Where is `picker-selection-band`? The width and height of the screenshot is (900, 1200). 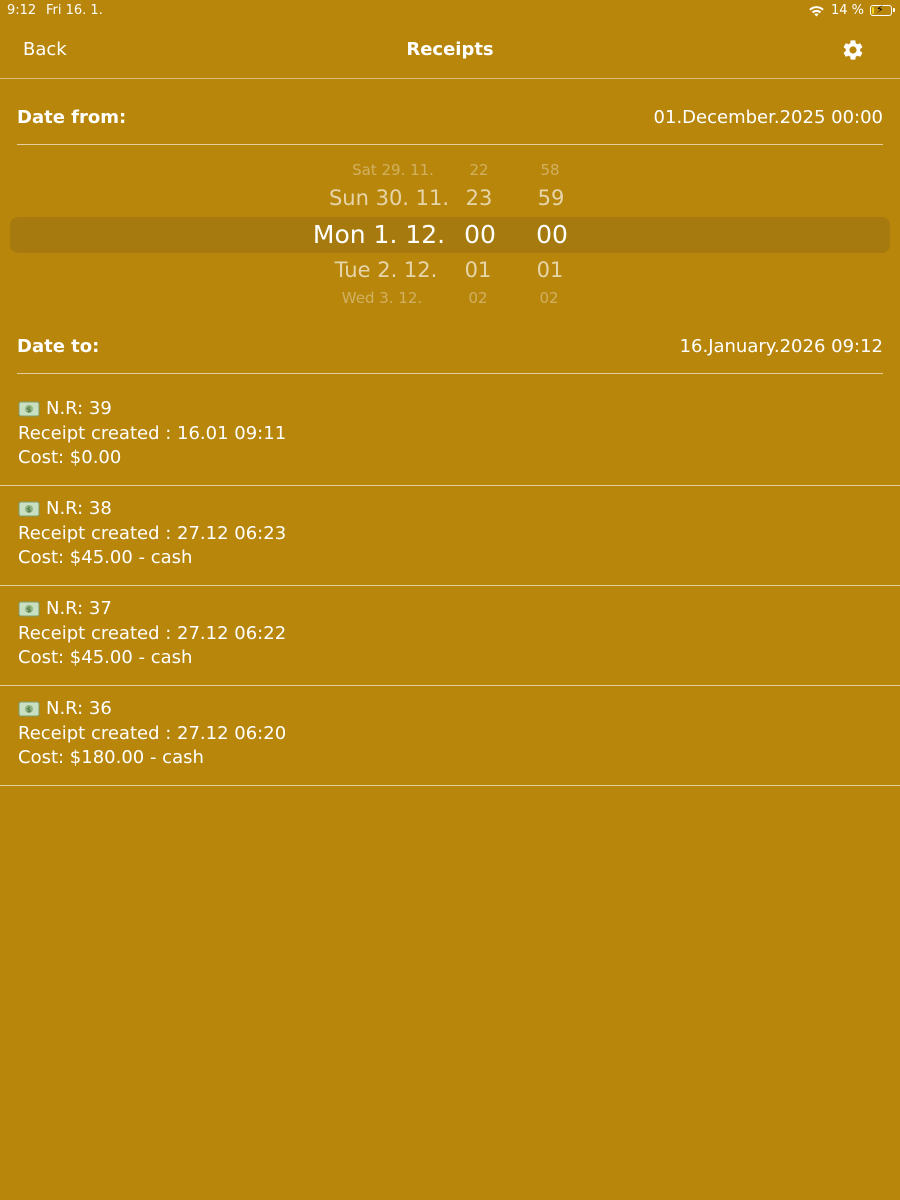
picker-selection-band is located at coordinates (450, 235).